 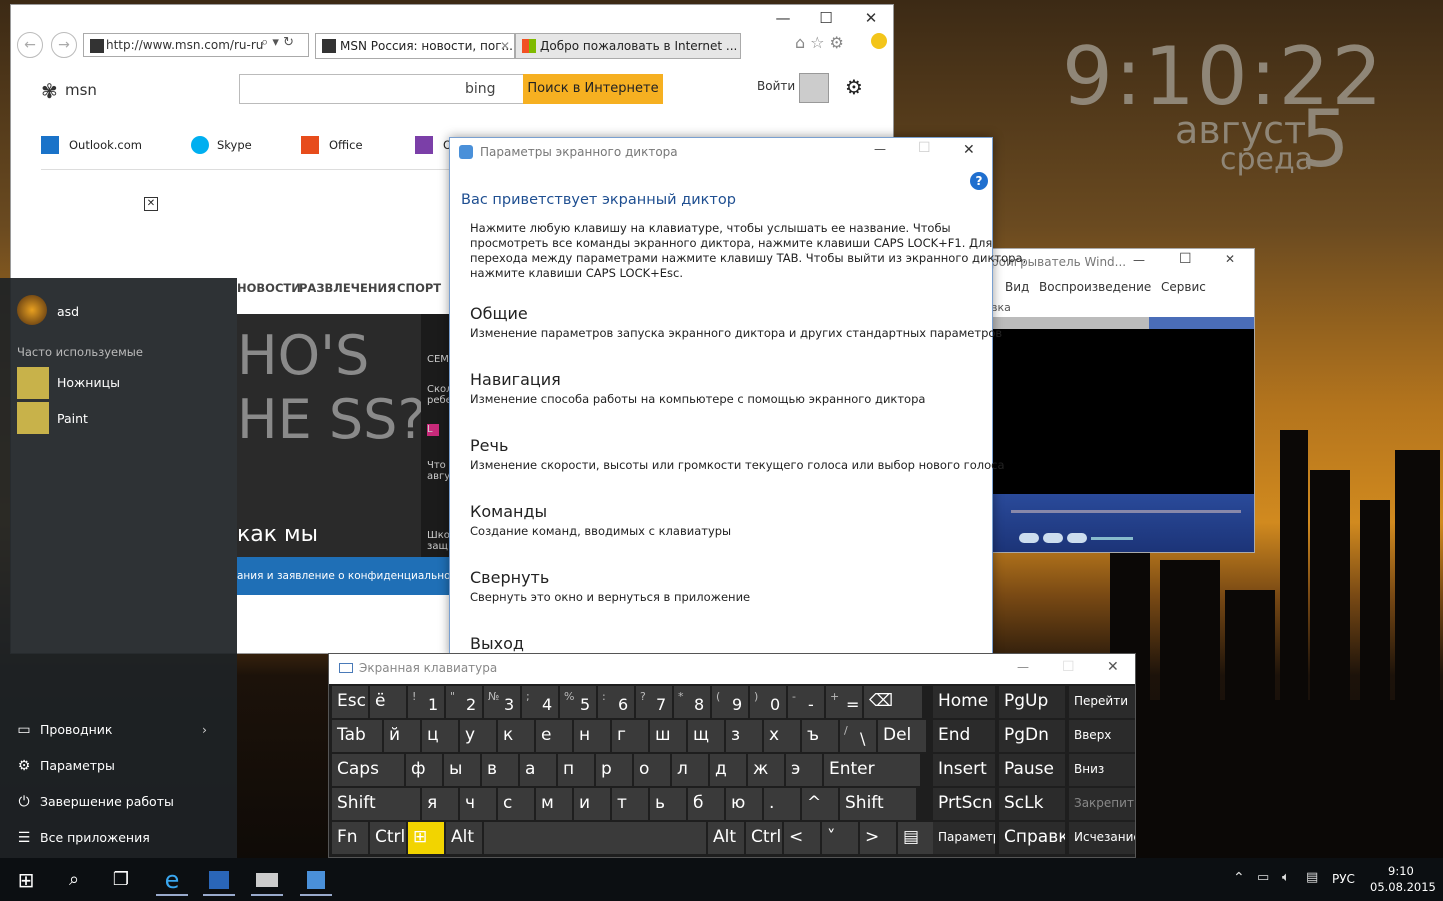 What do you see at coordinates (728, 770) in the screenshot?
I see `key: д` at bounding box center [728, 770].